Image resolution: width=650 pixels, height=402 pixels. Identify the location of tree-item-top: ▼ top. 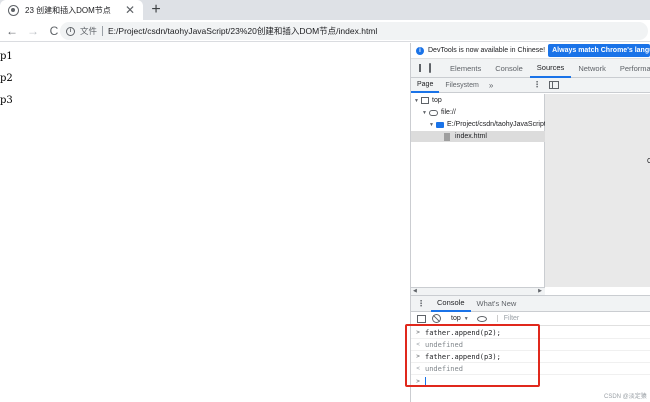
(428, 100).